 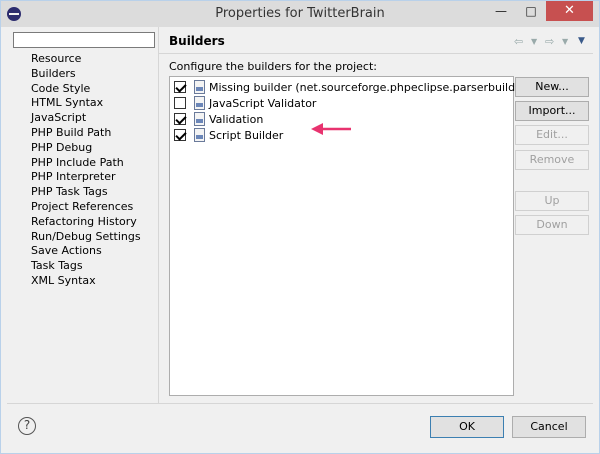 I want to click on nav-item-php-include-path: PHP Include Path, so click(x=95, y=163).